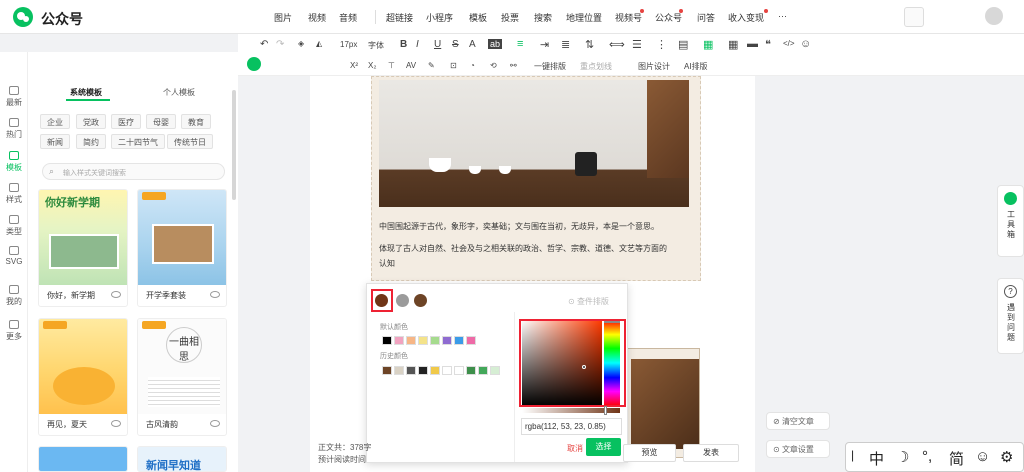 The height and width of the screenshot is (472, 1024). Describe the element at coordinates (852, 455) in the screenshot. I see `ime-handle: |` at that location.